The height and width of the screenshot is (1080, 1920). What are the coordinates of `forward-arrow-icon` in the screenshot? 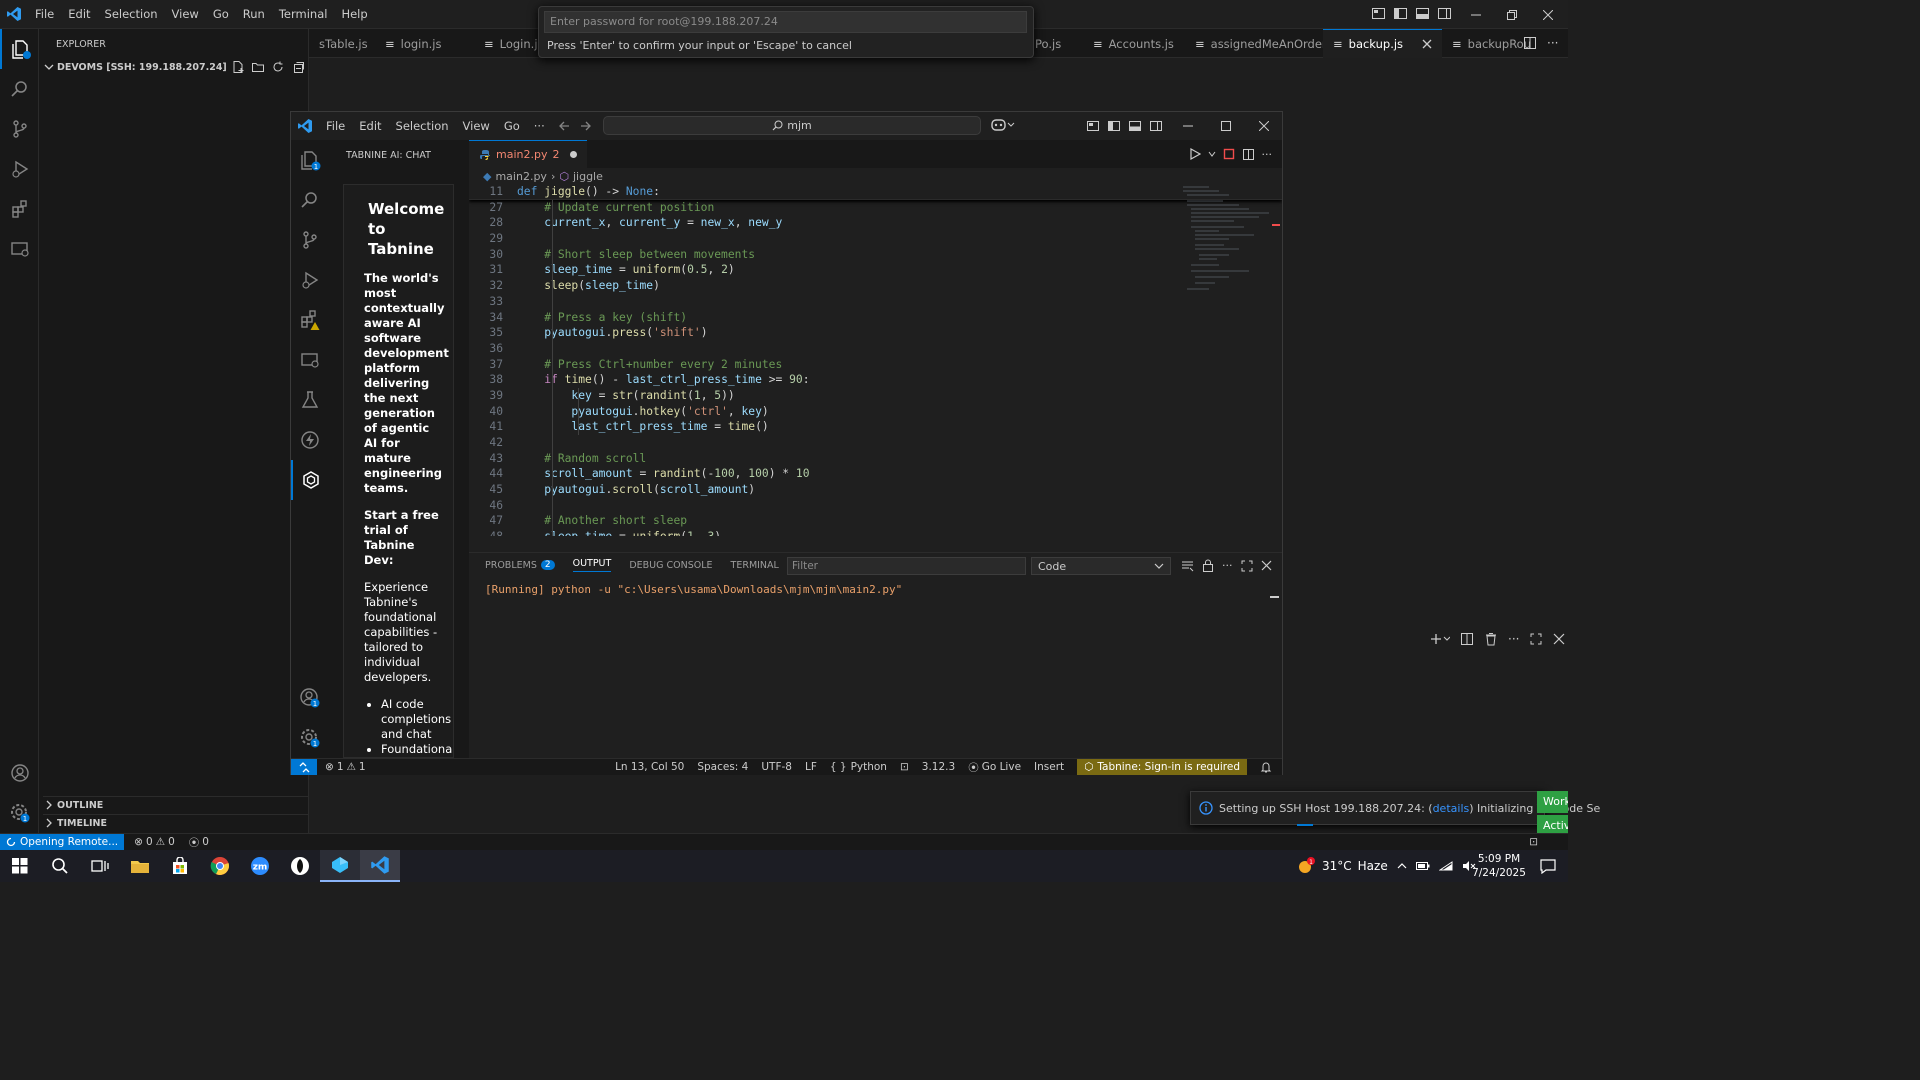 It's located at (586, 126).